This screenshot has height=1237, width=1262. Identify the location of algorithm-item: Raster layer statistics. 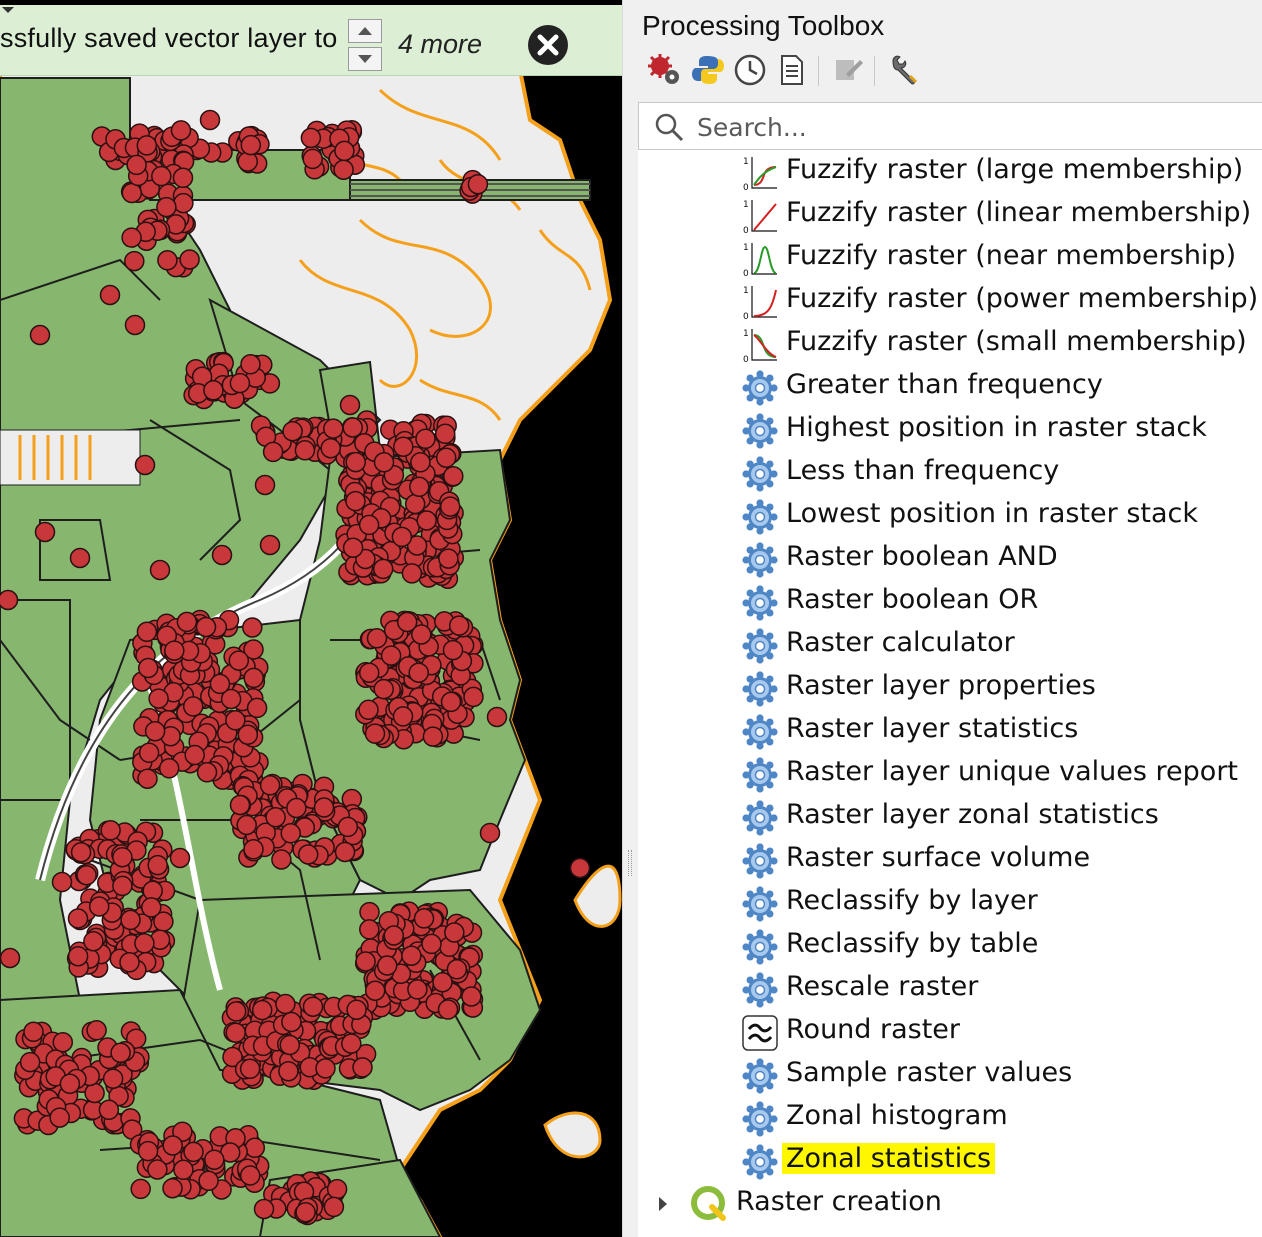
(950, 731).